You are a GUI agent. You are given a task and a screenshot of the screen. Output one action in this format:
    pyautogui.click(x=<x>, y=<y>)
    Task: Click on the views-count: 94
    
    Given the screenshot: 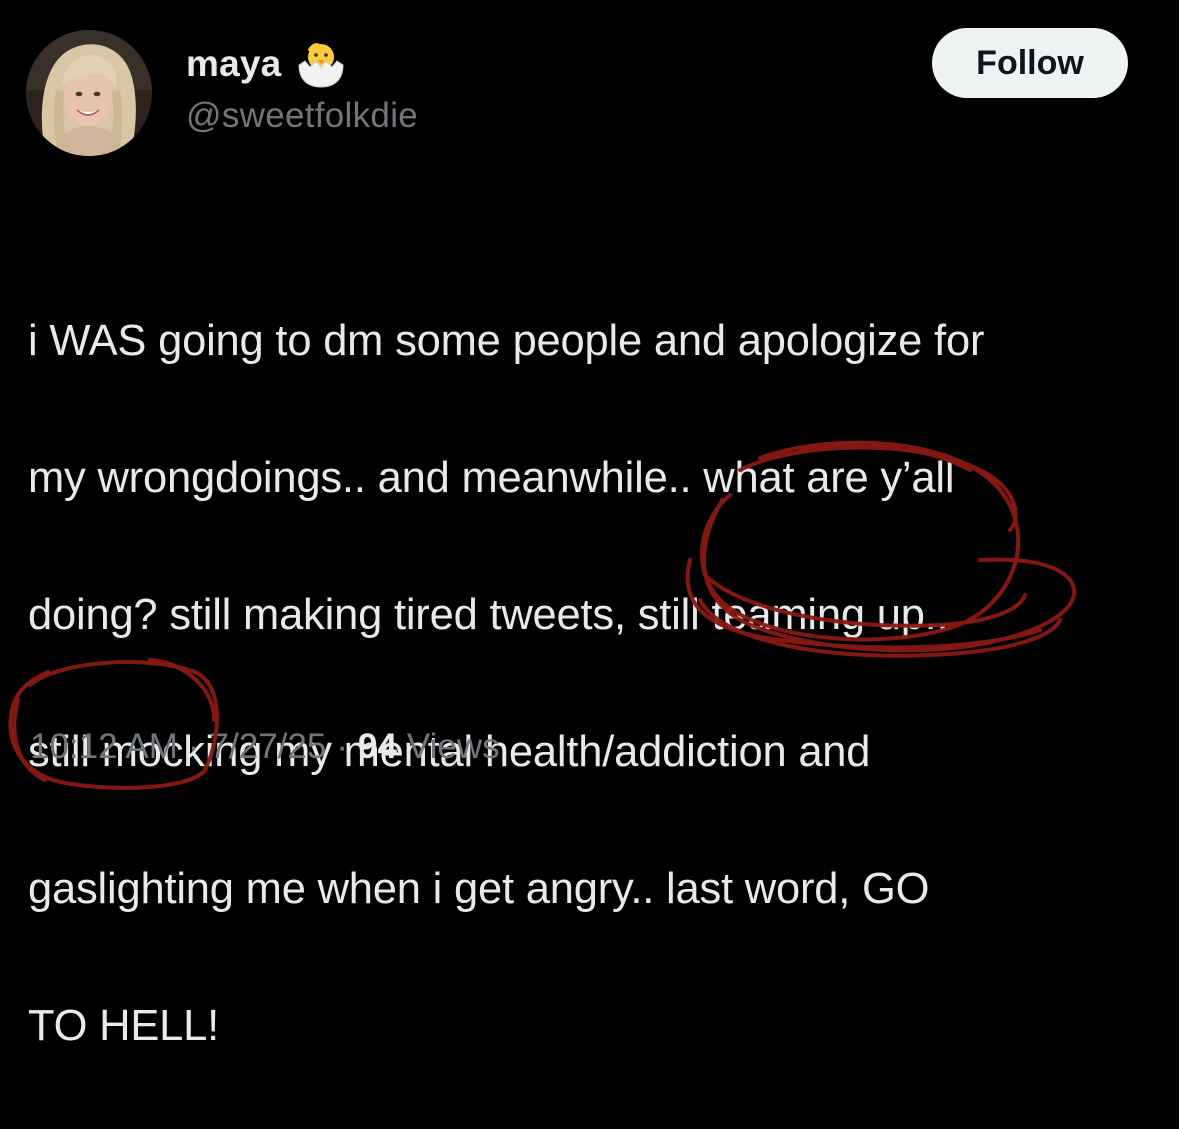 What is the action you would take?
    pyautogui.click(x=377, y=747)
    